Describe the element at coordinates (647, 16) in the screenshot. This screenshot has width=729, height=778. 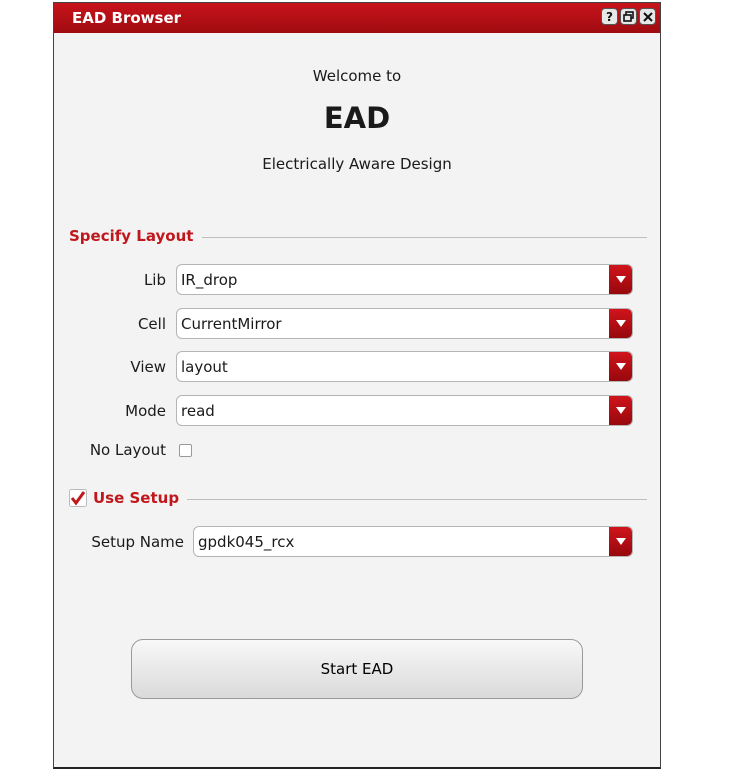
I see `close-icon` at that location.